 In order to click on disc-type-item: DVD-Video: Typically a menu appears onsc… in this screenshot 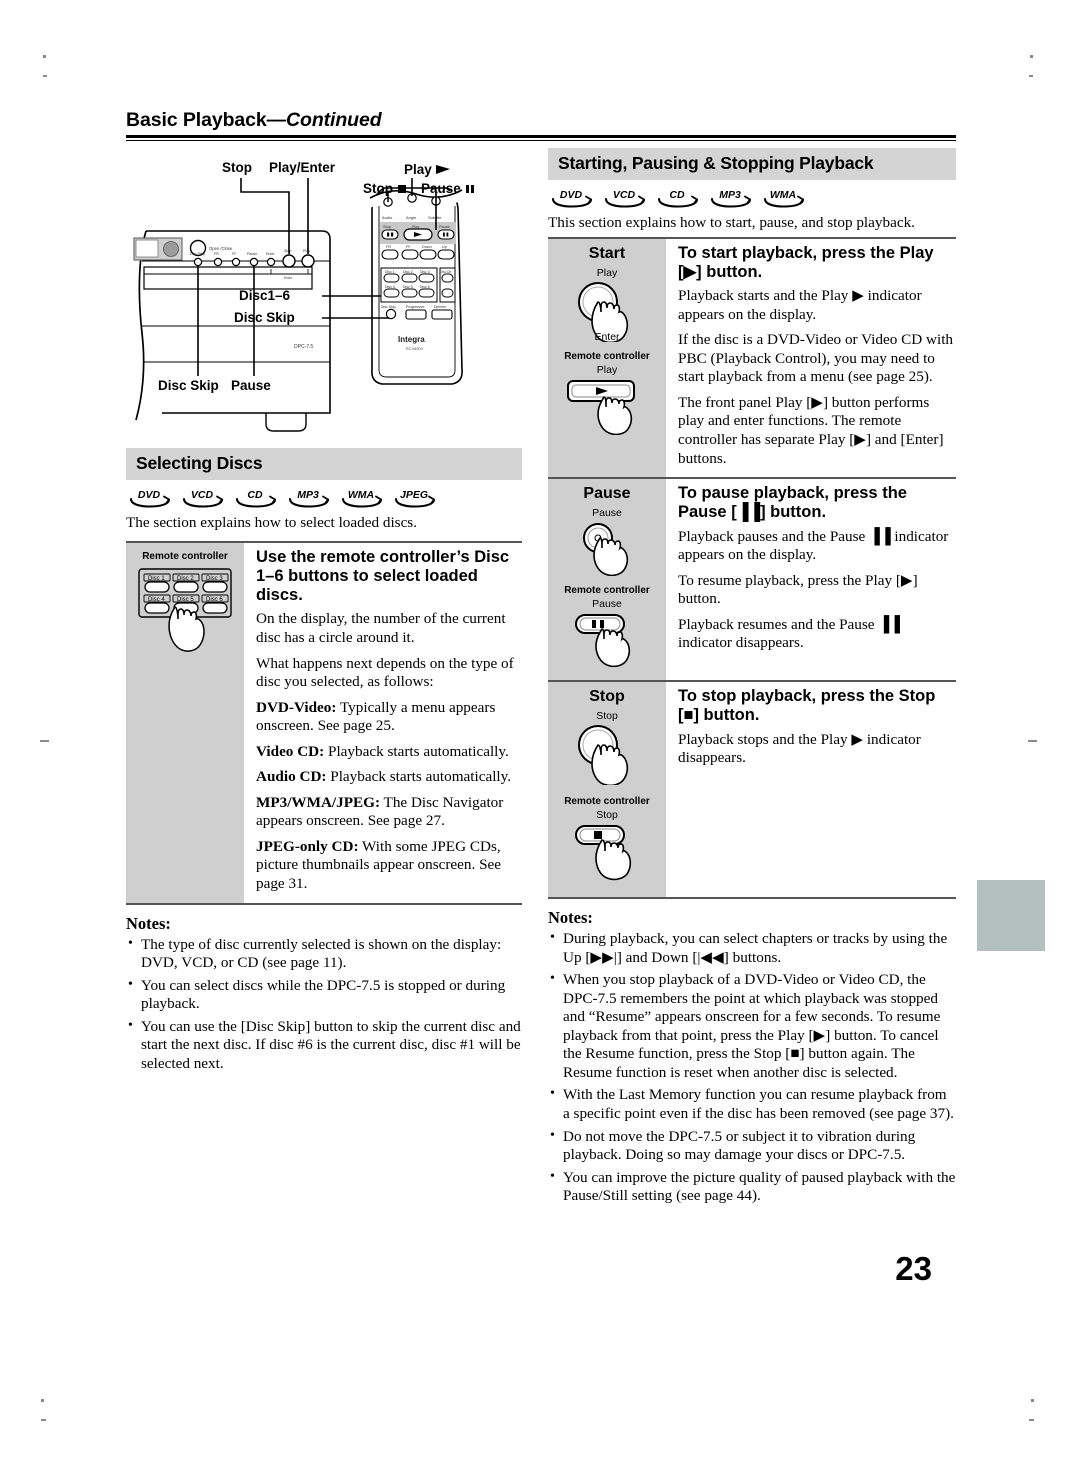, I will do `click(389, 717)`.